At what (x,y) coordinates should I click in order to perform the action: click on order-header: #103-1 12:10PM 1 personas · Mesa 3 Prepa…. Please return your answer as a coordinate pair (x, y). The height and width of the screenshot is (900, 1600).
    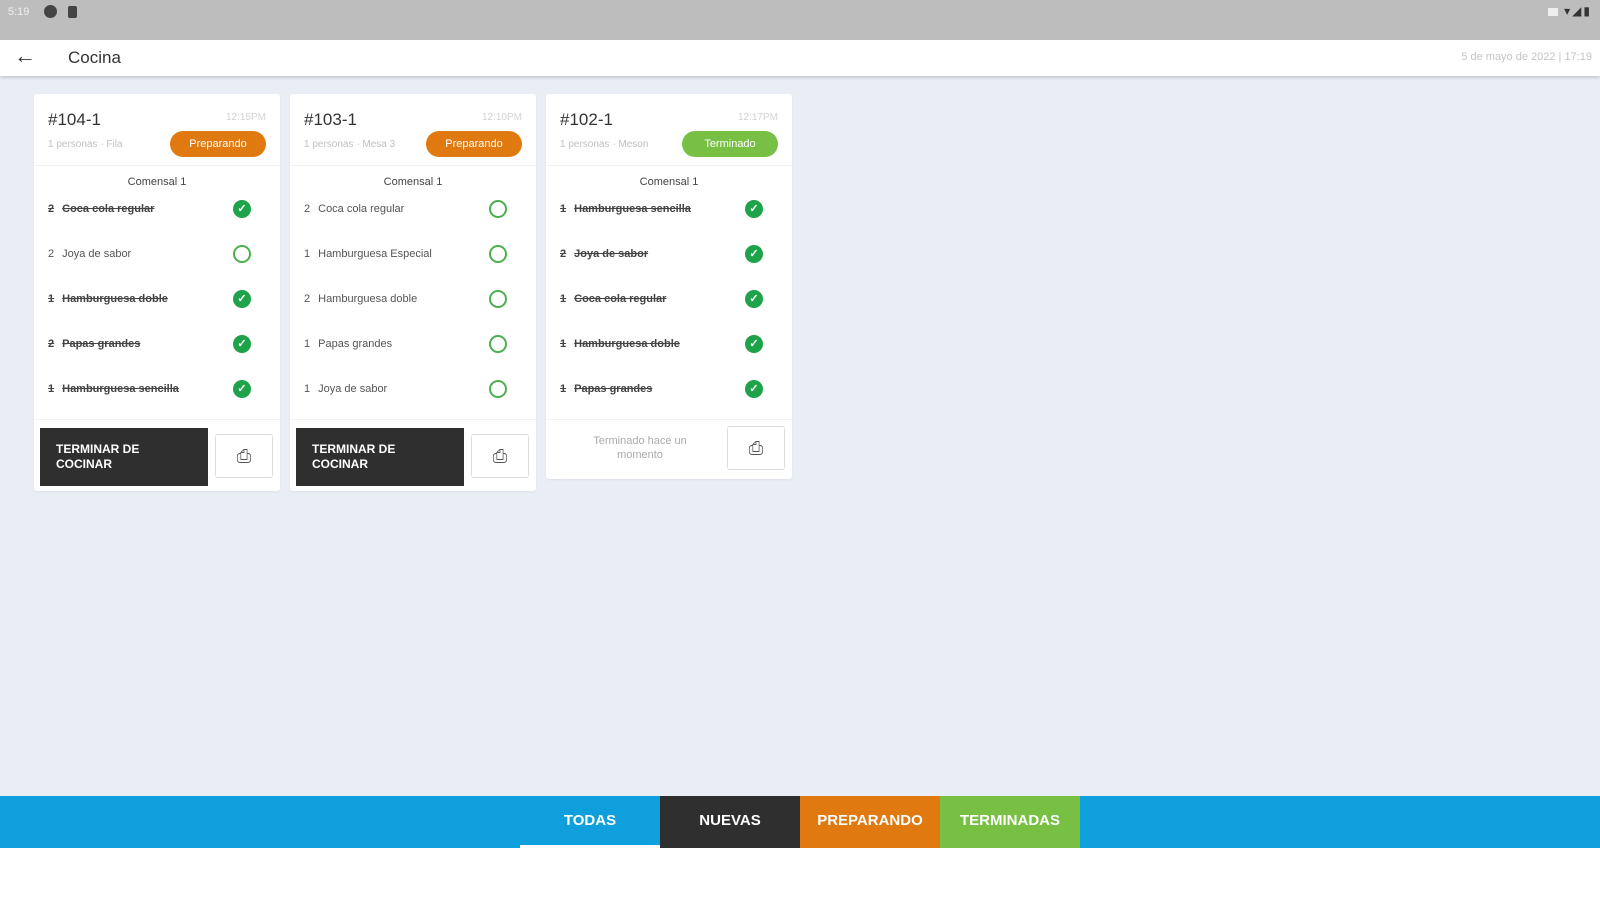
    Looking at the image, I should click on (413, 130).